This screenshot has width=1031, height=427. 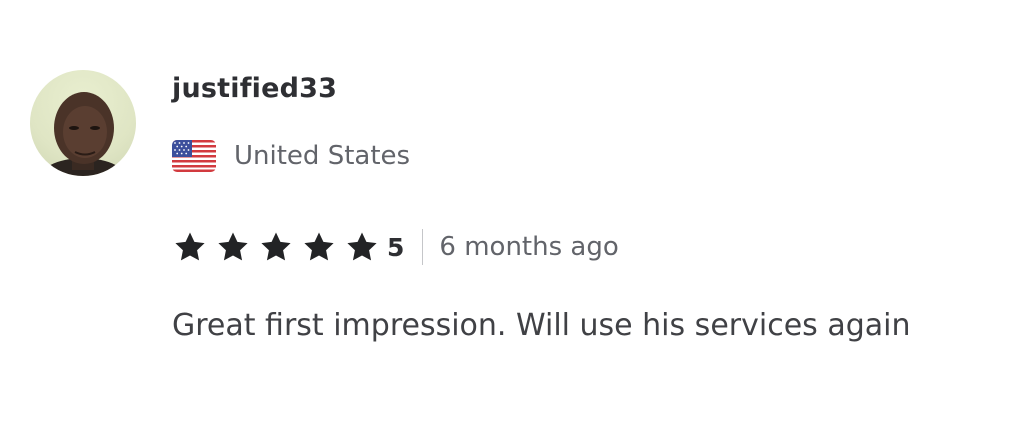 I want to click on avatar, so click(x=83, y=123).